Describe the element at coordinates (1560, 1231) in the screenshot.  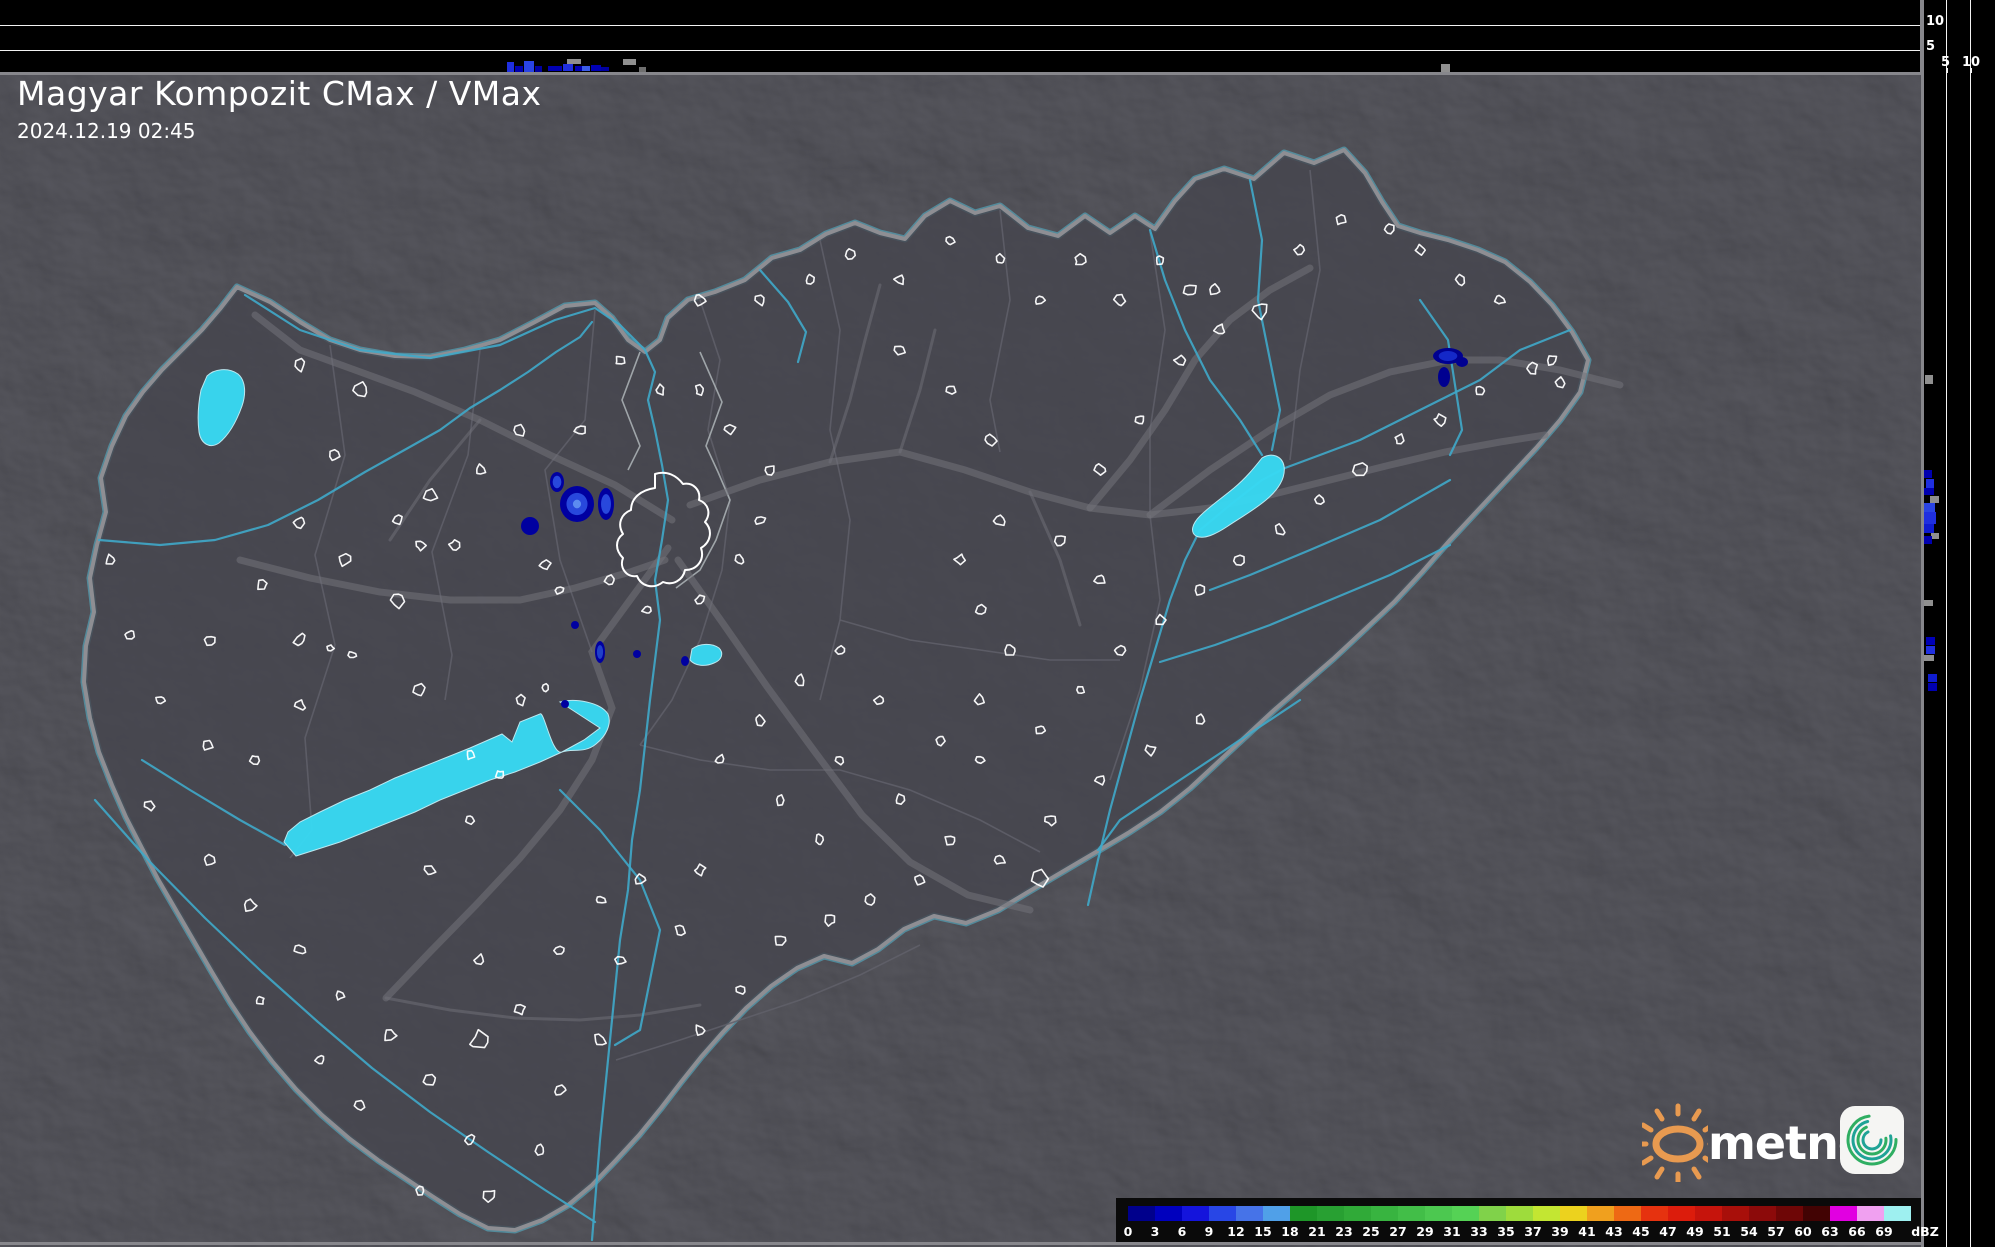
I see `dbz-tick-label: 39` at that location.